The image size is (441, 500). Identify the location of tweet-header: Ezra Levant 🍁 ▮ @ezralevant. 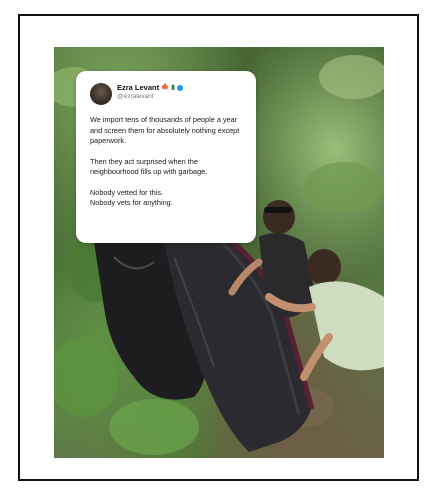
(167, 94).